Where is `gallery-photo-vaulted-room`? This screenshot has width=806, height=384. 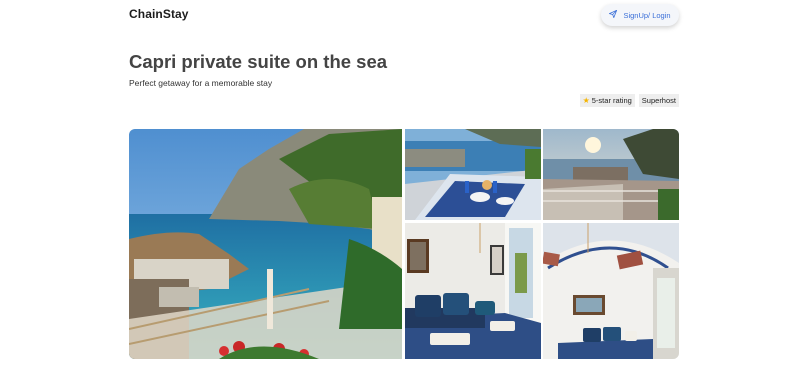 gallery-photo-vaulted-room is located at coordinates (611, 291).